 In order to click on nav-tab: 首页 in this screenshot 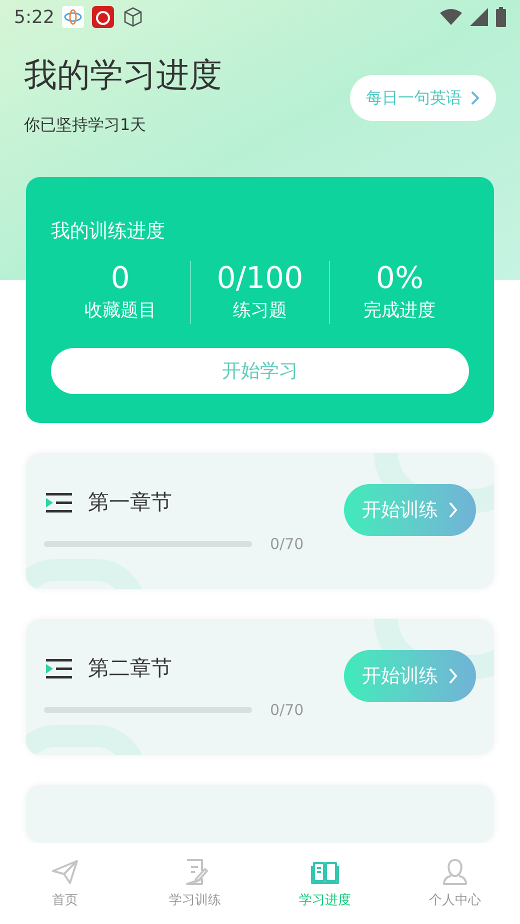, I will do `click(65, 883)`.